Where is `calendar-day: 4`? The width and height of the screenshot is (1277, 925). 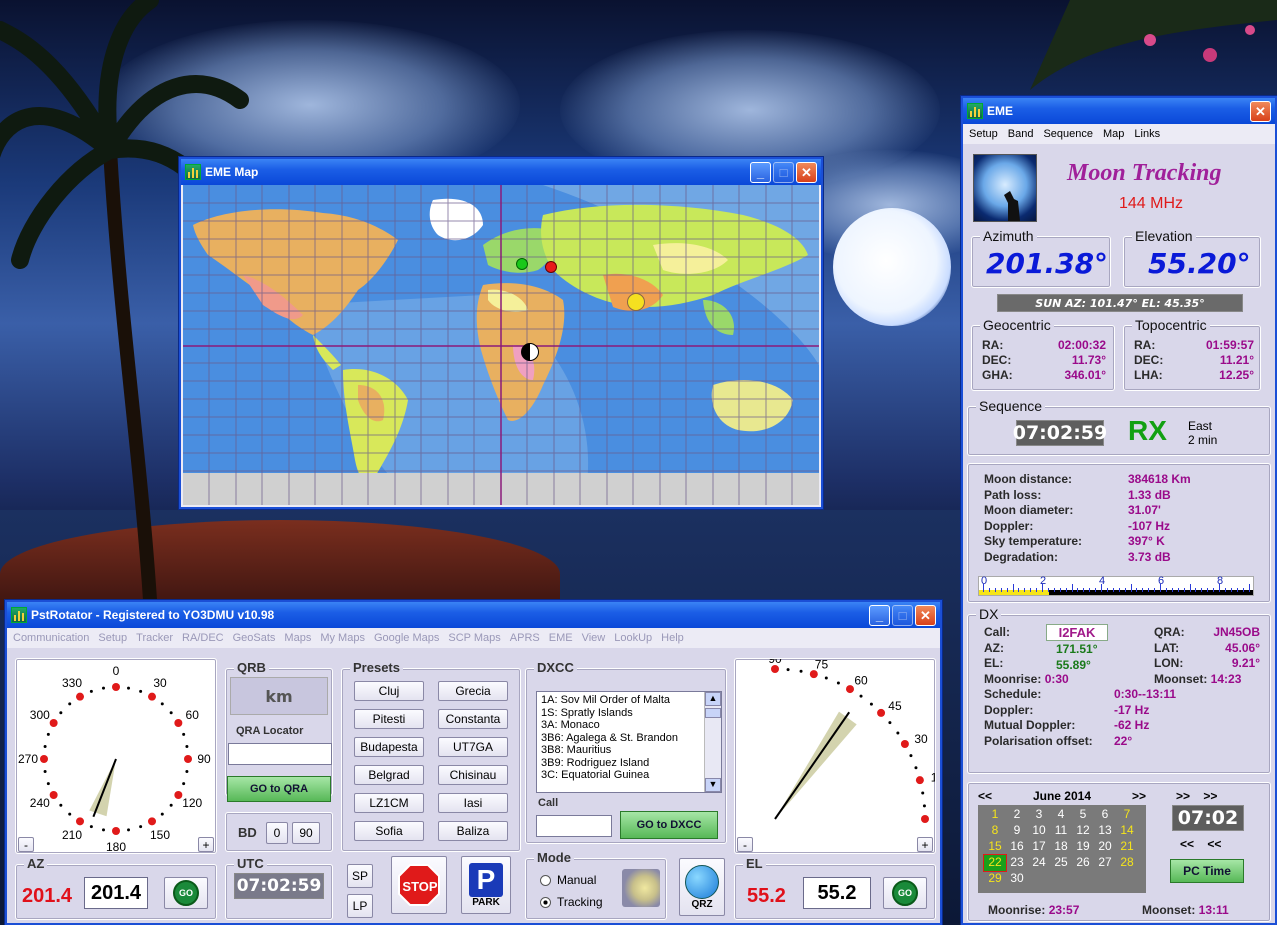 calendar-day: 4 is located at coordinates (1061, 815).